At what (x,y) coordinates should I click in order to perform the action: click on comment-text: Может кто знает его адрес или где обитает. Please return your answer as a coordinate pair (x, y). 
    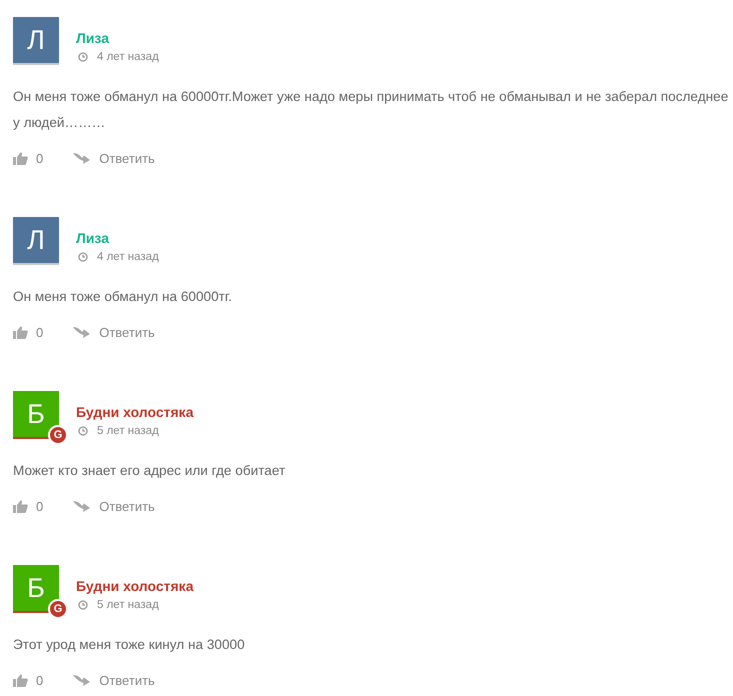
    Looking at the image, I should click on (149, 471).